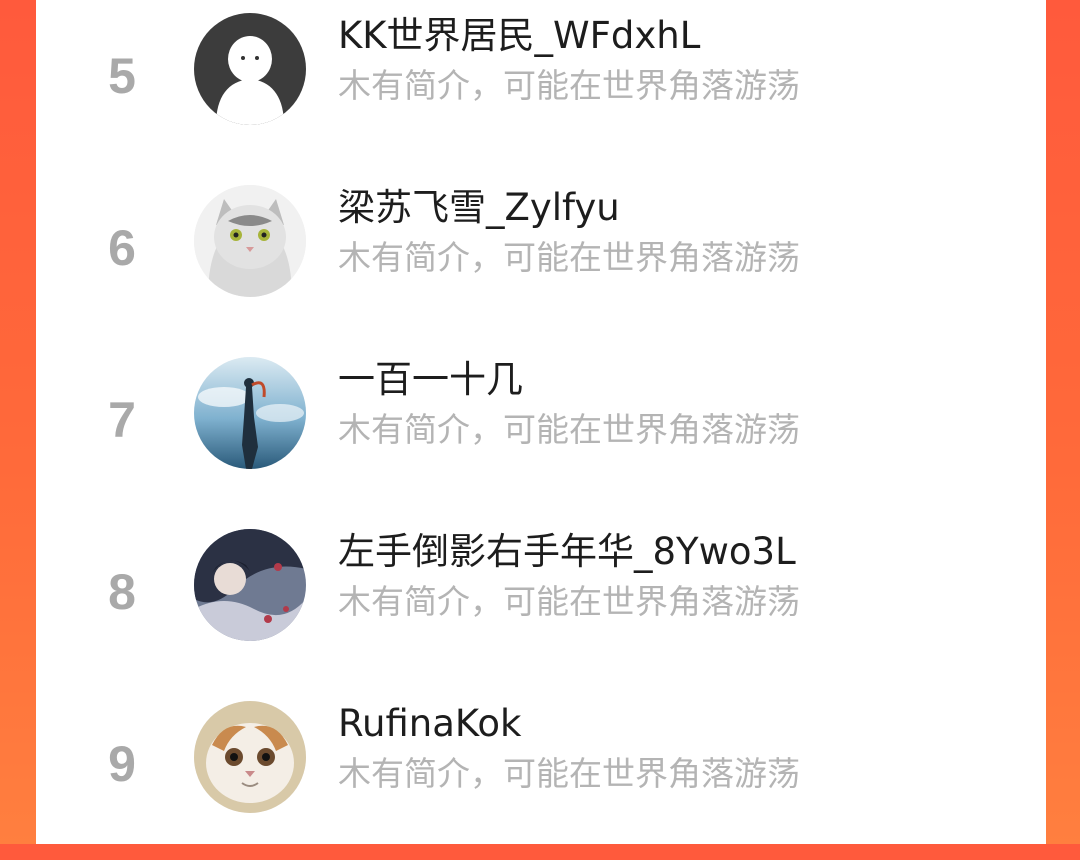 The width and height of the screenshot is (1080, 860). What do you see at coordinates (122, 592) in the screenshot?
I see `rank-number: 8` at bounding box center [122, 592].